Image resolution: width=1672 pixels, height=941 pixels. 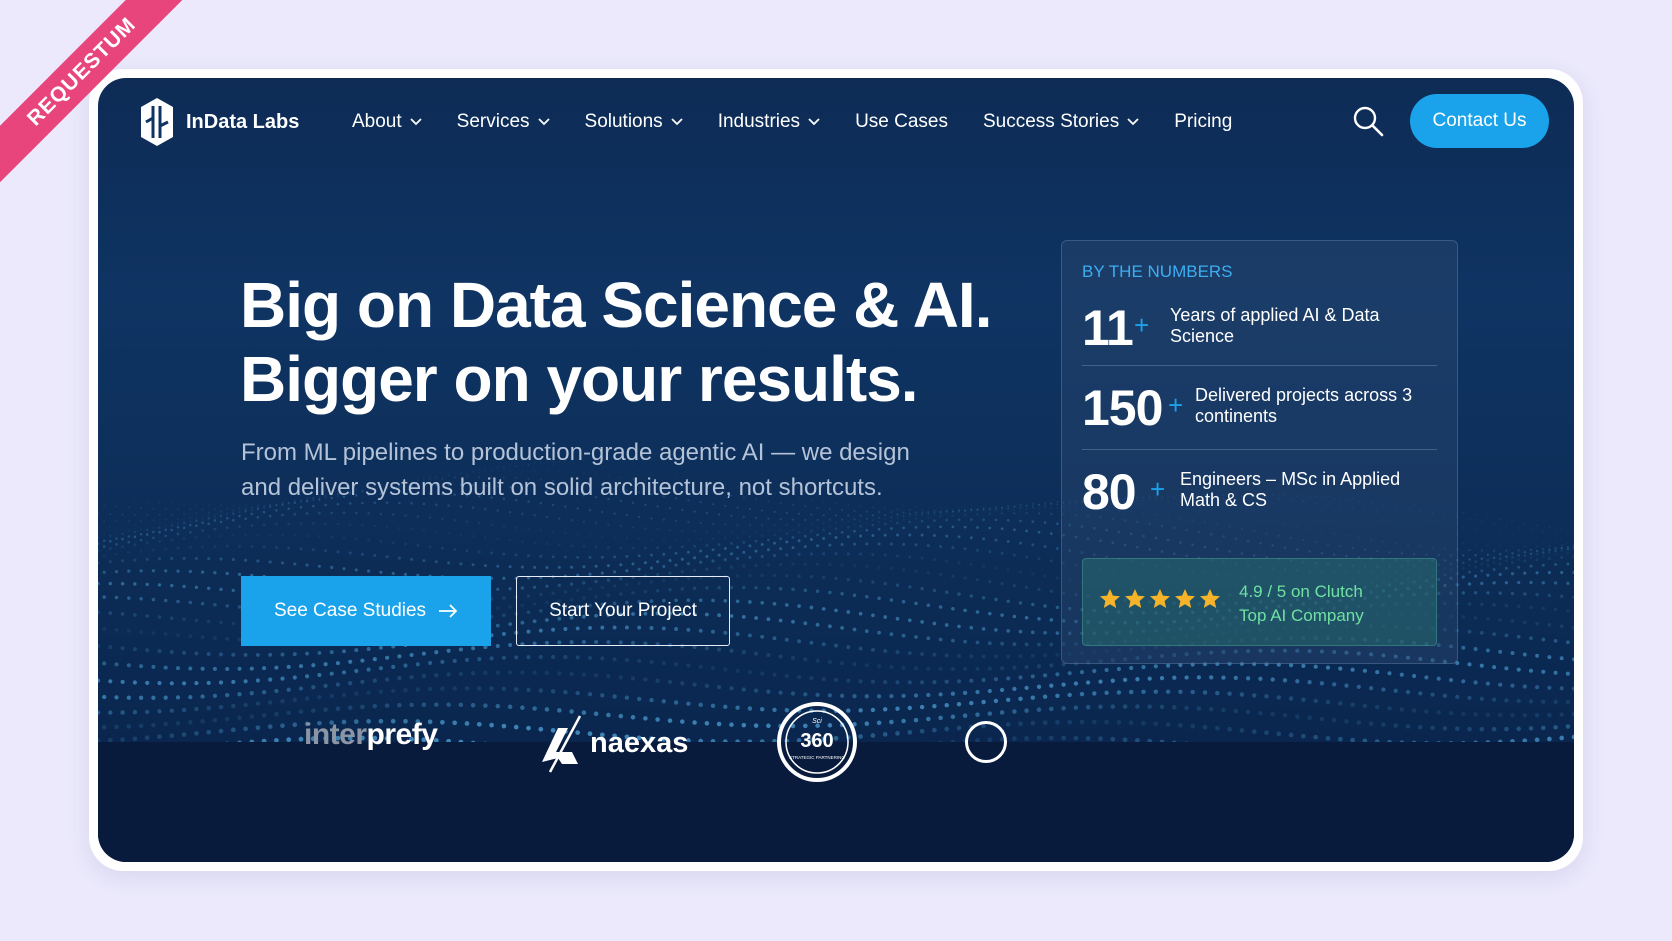 I want to click on nav-item-services: Services, so click(x=503, y=122).